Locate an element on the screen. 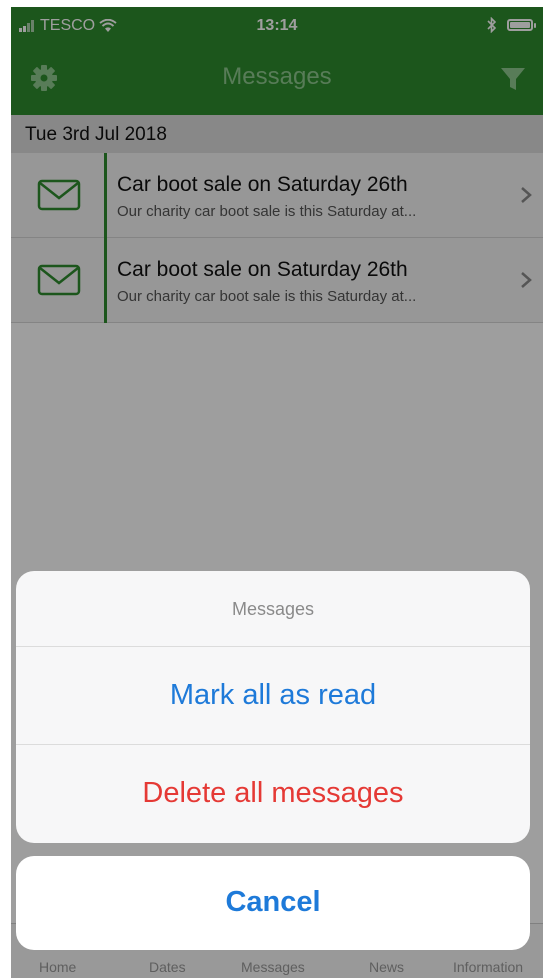  action-sheet-title: Messages is located at coordinates (273, 609).